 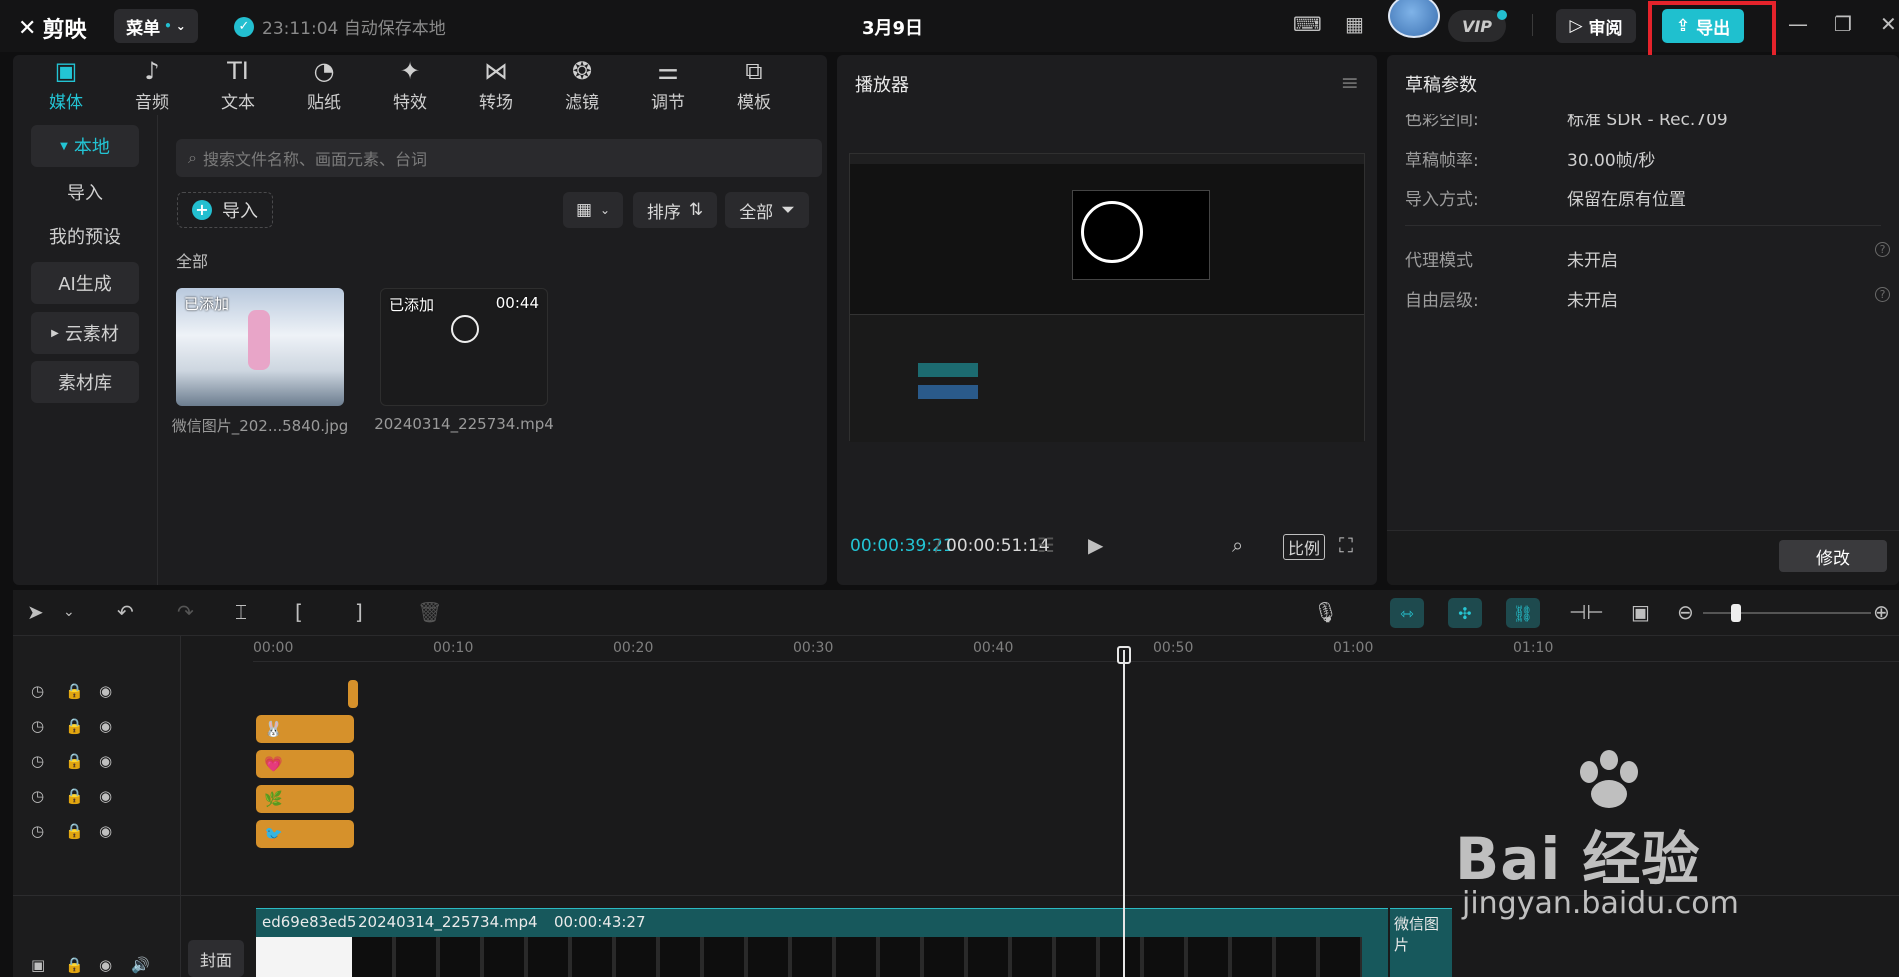 What do you see at coordinates (69, 612) in the screenshot?
I see `chevron-down-icon: ⌄` at bounding box center [69, 612].